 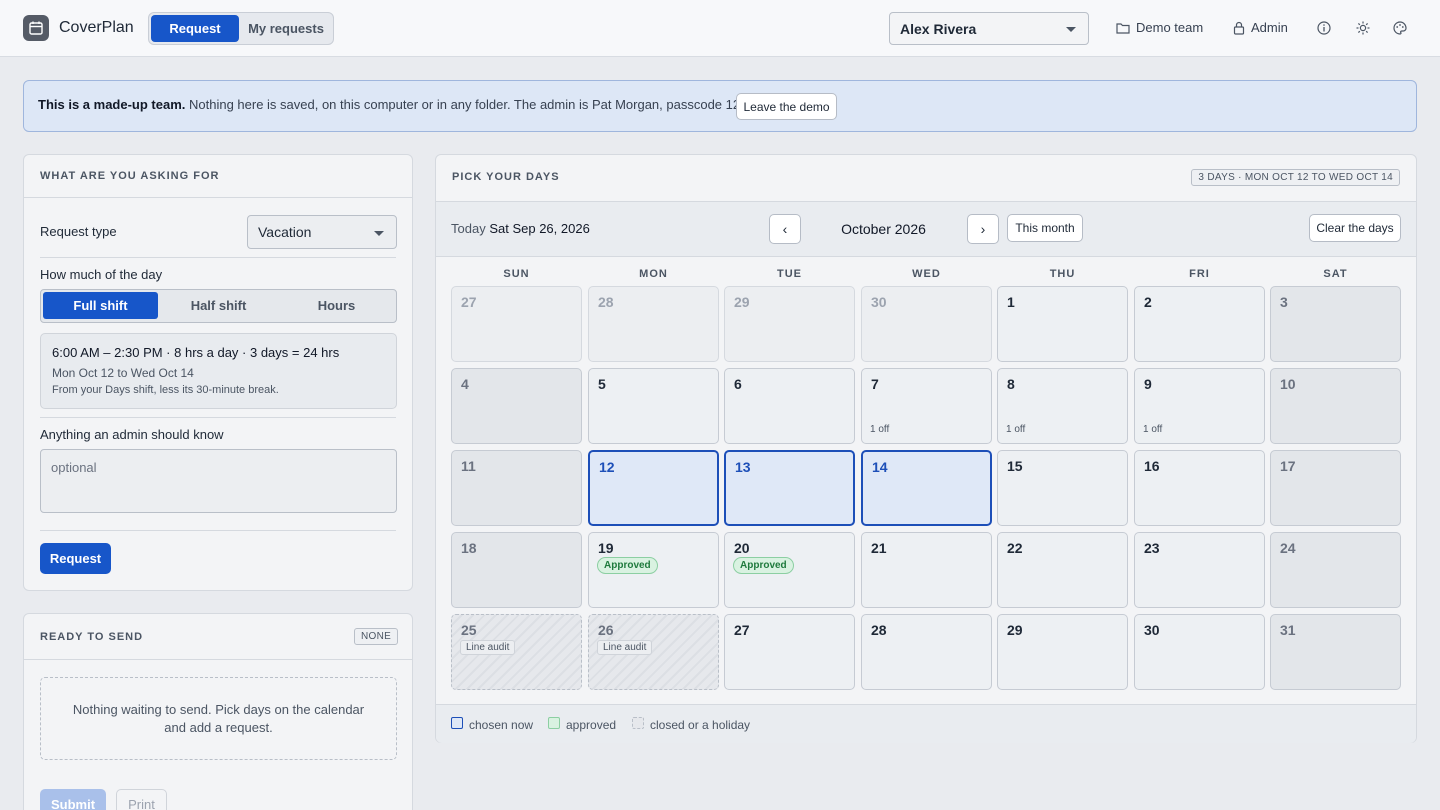 What do you see at coordinates (516, 652) in the screenshot?
I see `calendar-day: 25 Line audit` at bounding box center [516, 652].